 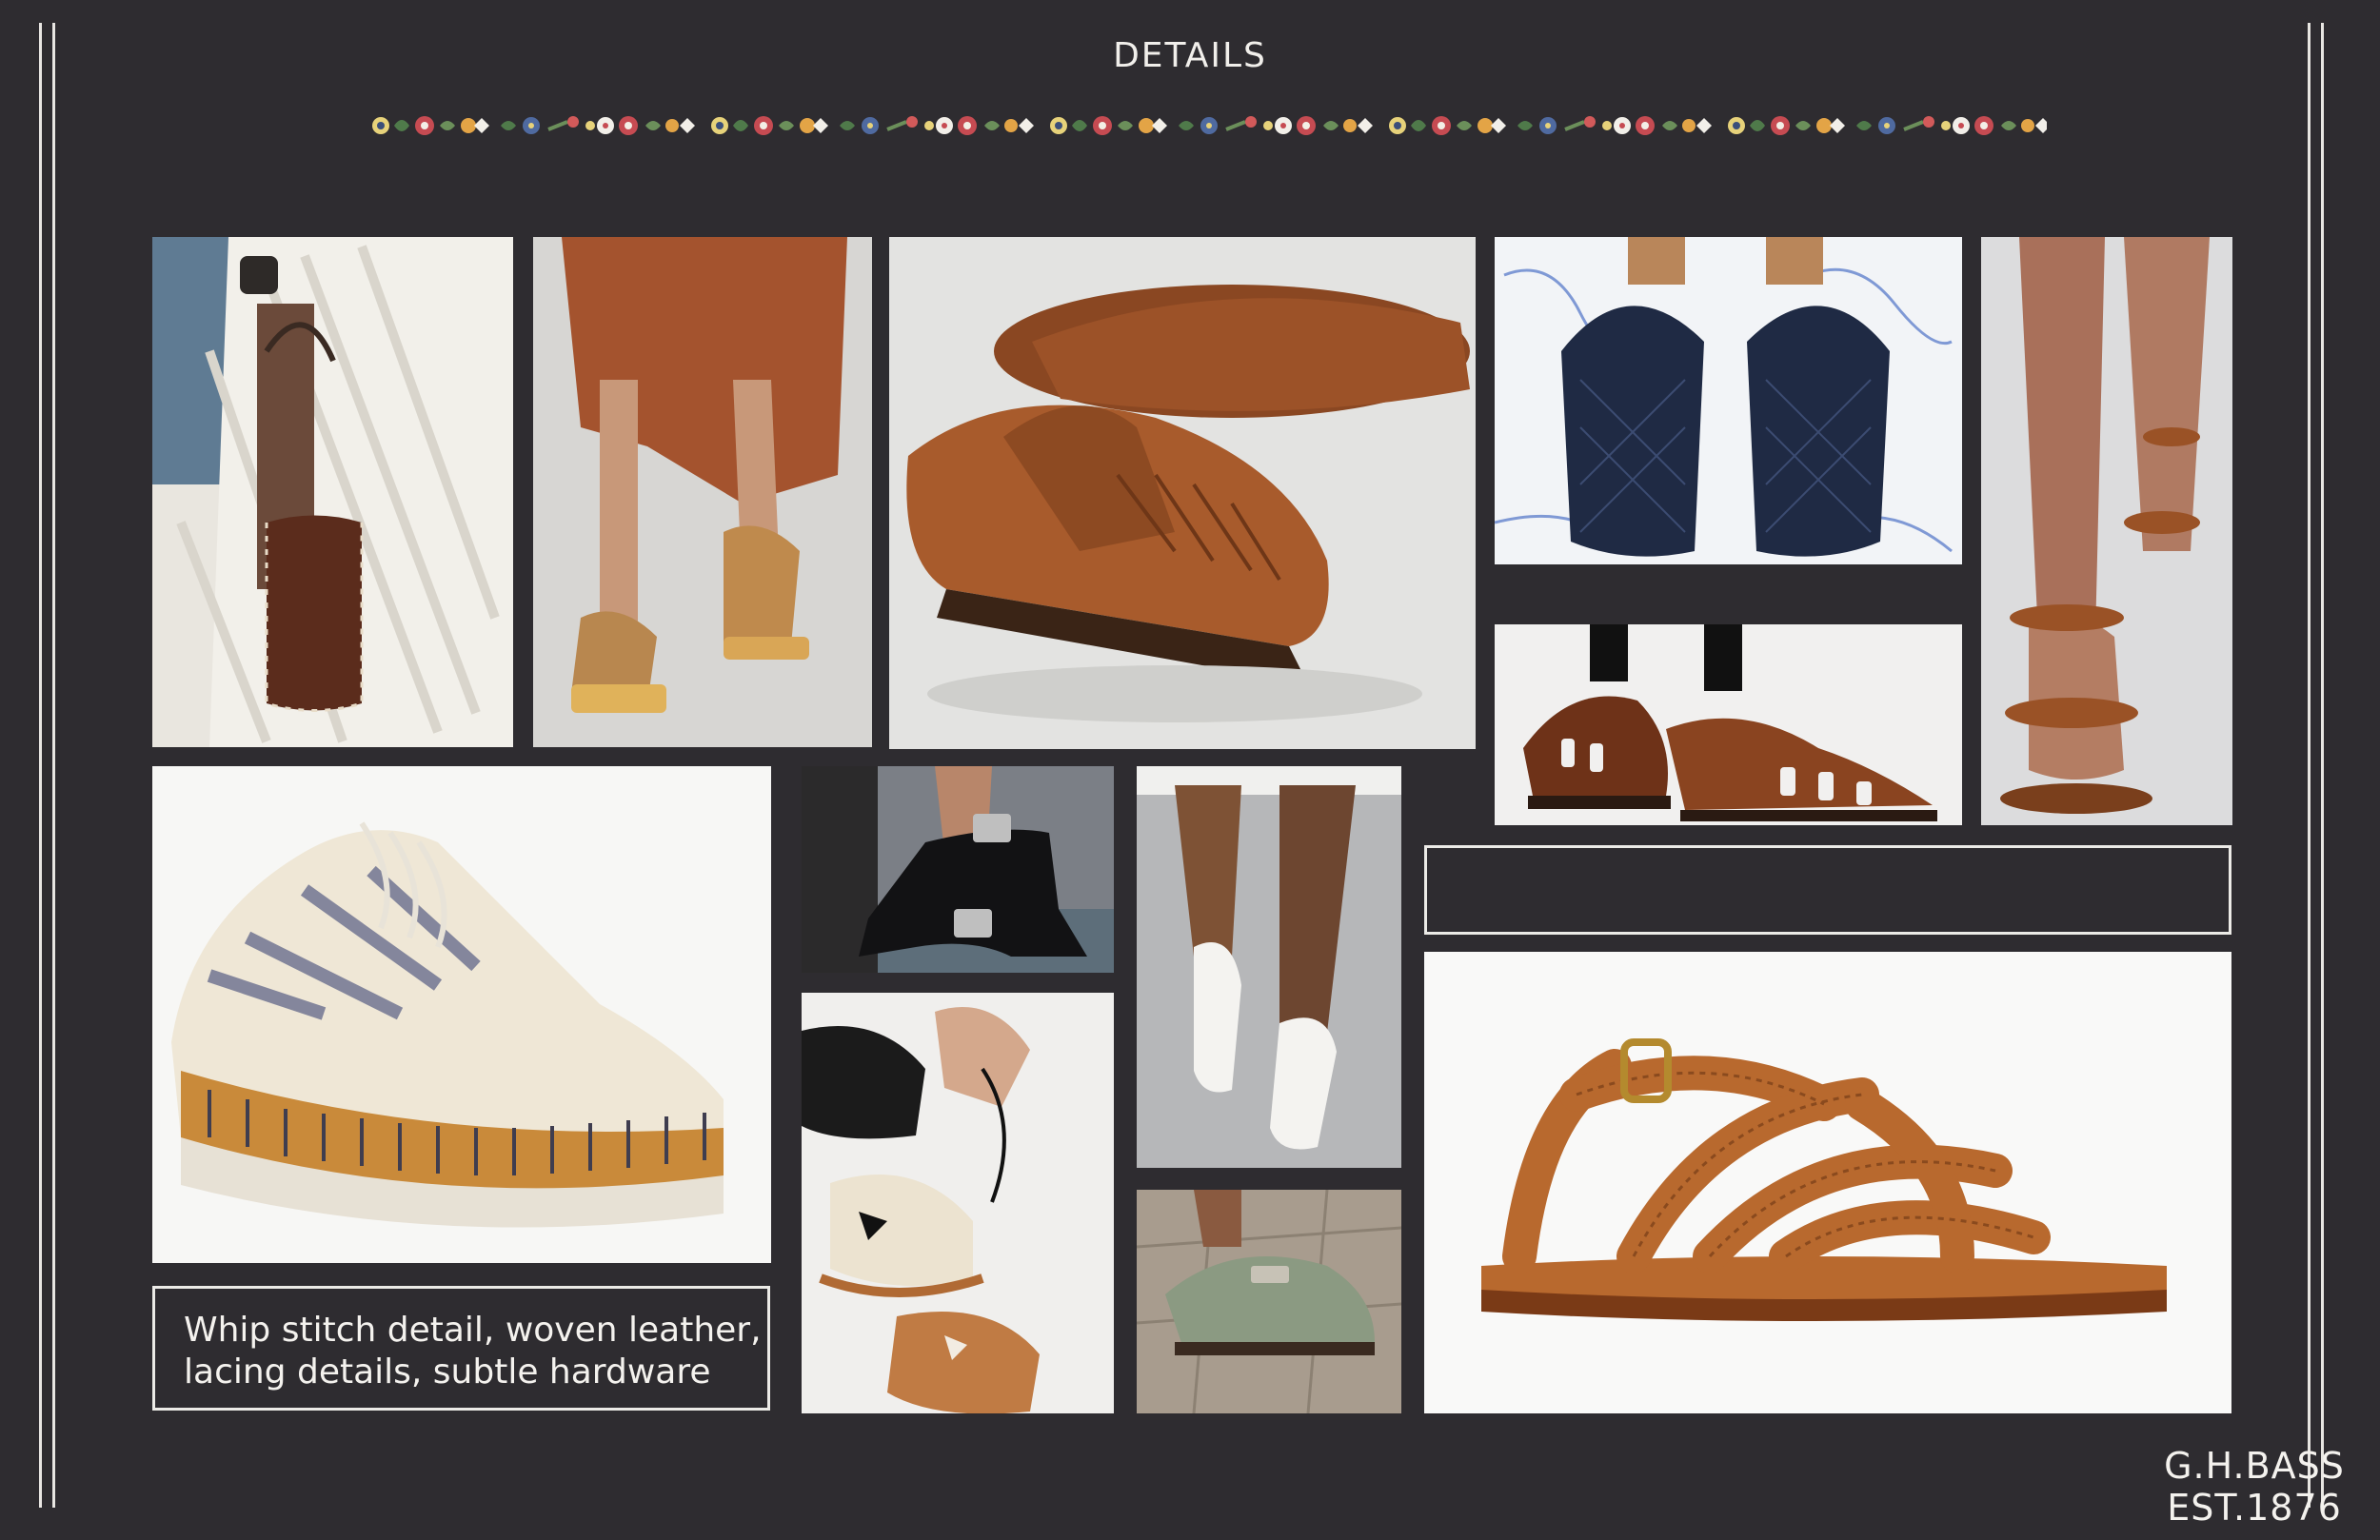 I want to click on photo-braided-strap-sandal, so click(x=2106, y=531).